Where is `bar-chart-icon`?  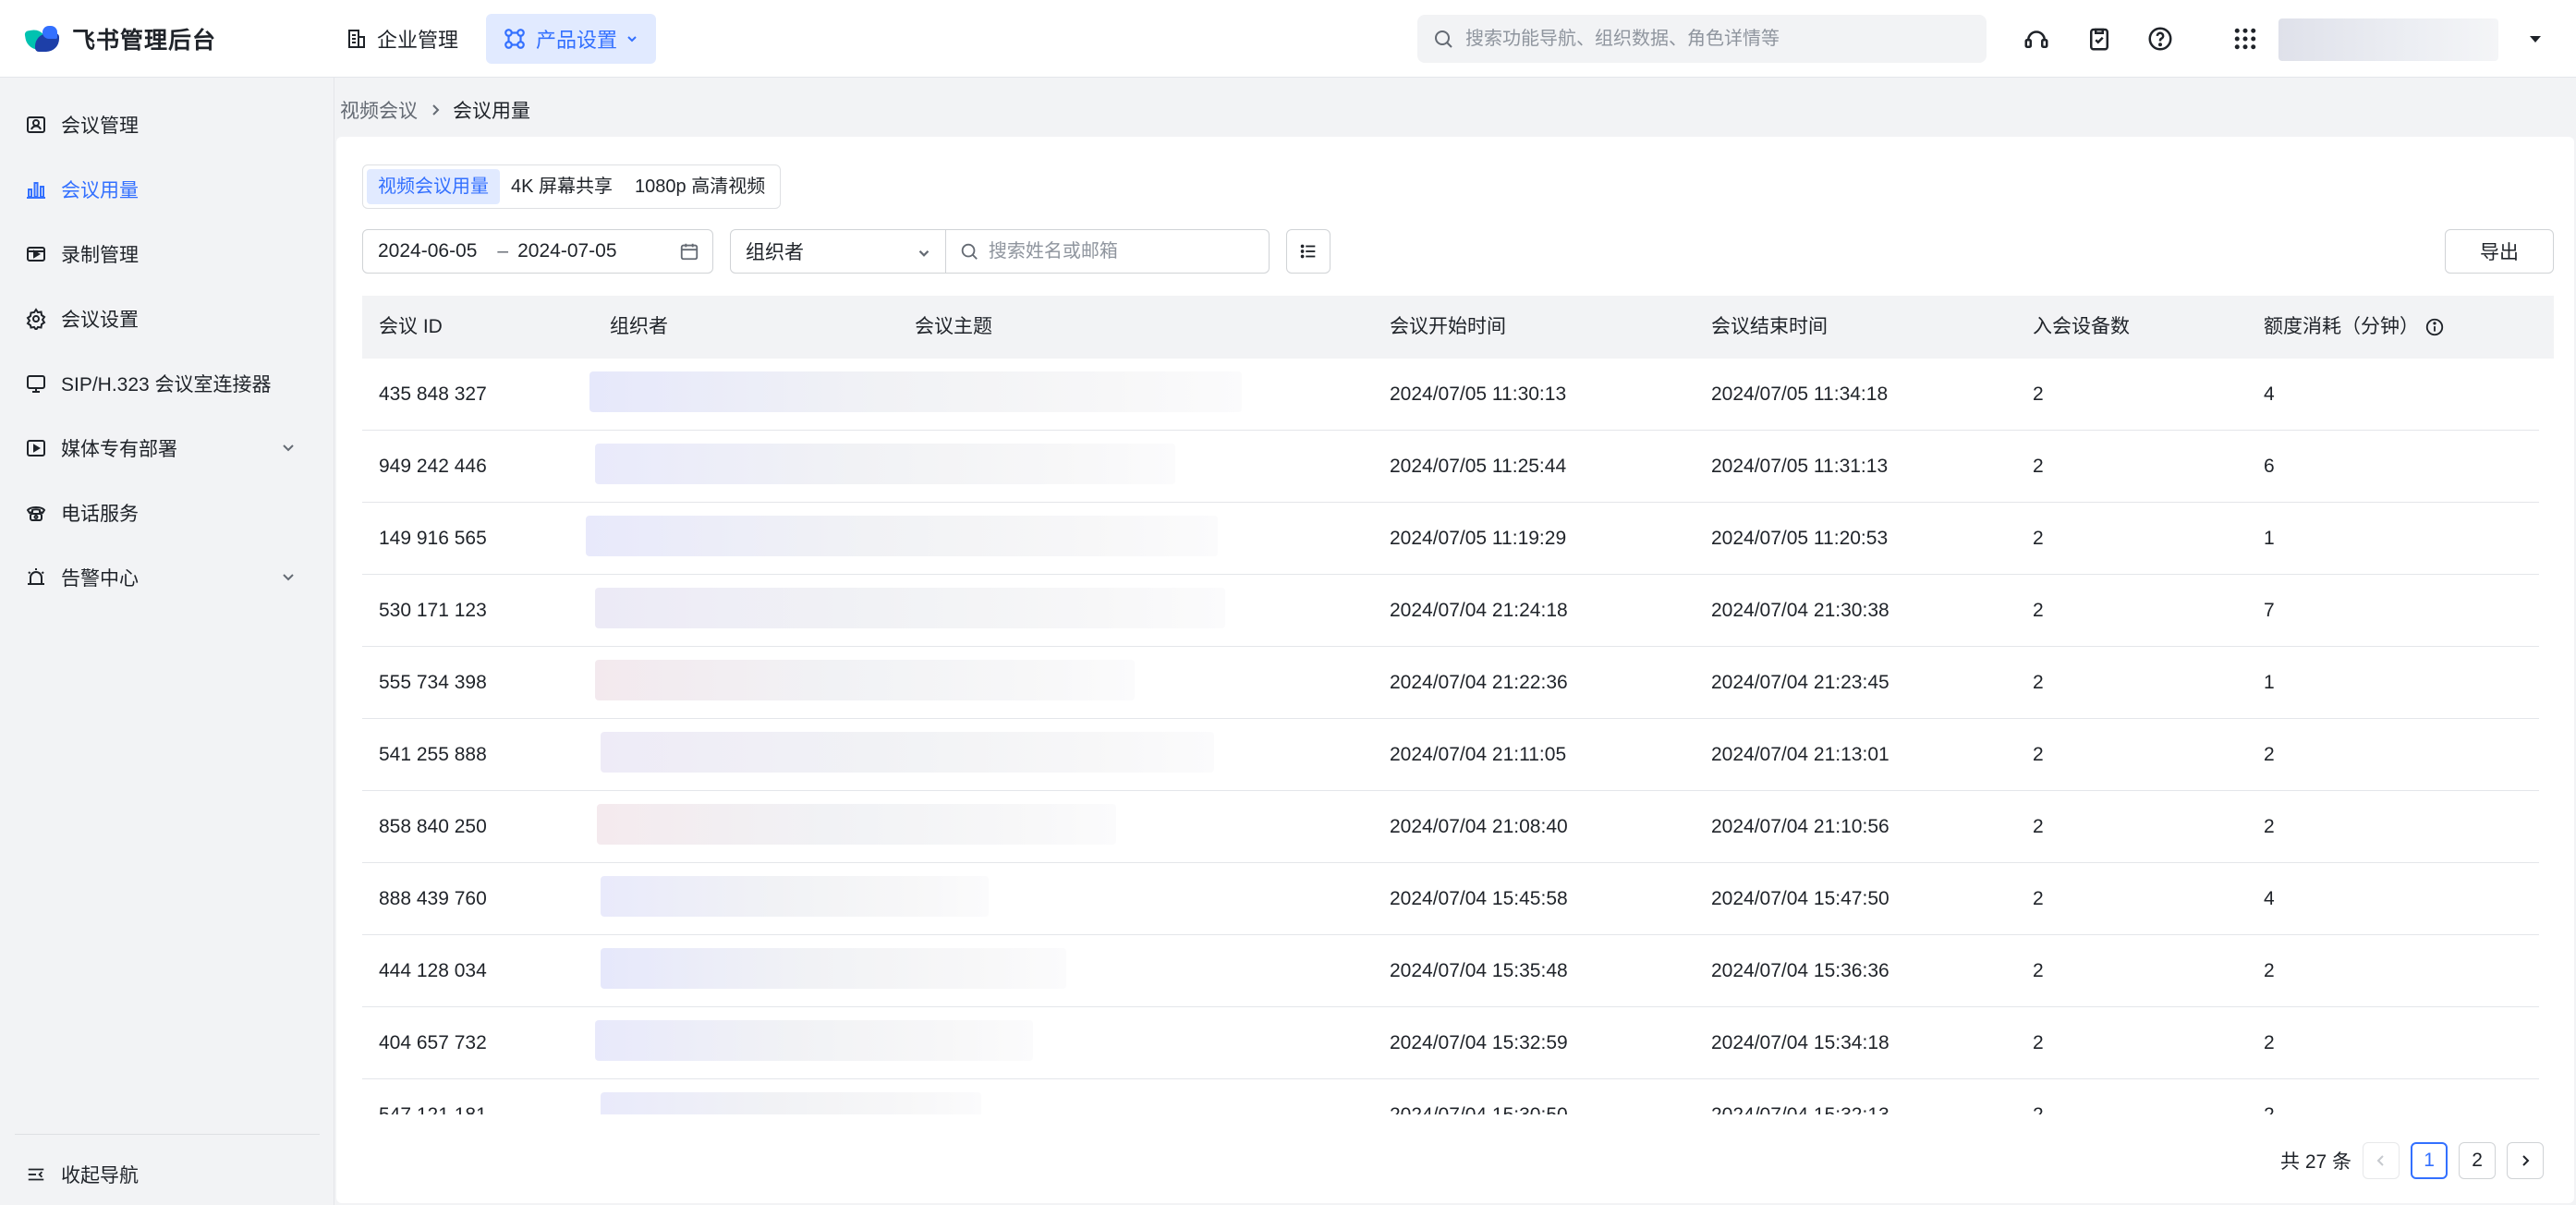 bar-chart-icon is located at coordinates (36, 189).